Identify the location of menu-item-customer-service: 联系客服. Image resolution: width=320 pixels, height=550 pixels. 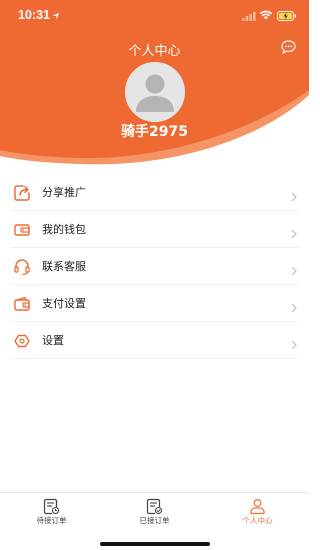
(154, 266).